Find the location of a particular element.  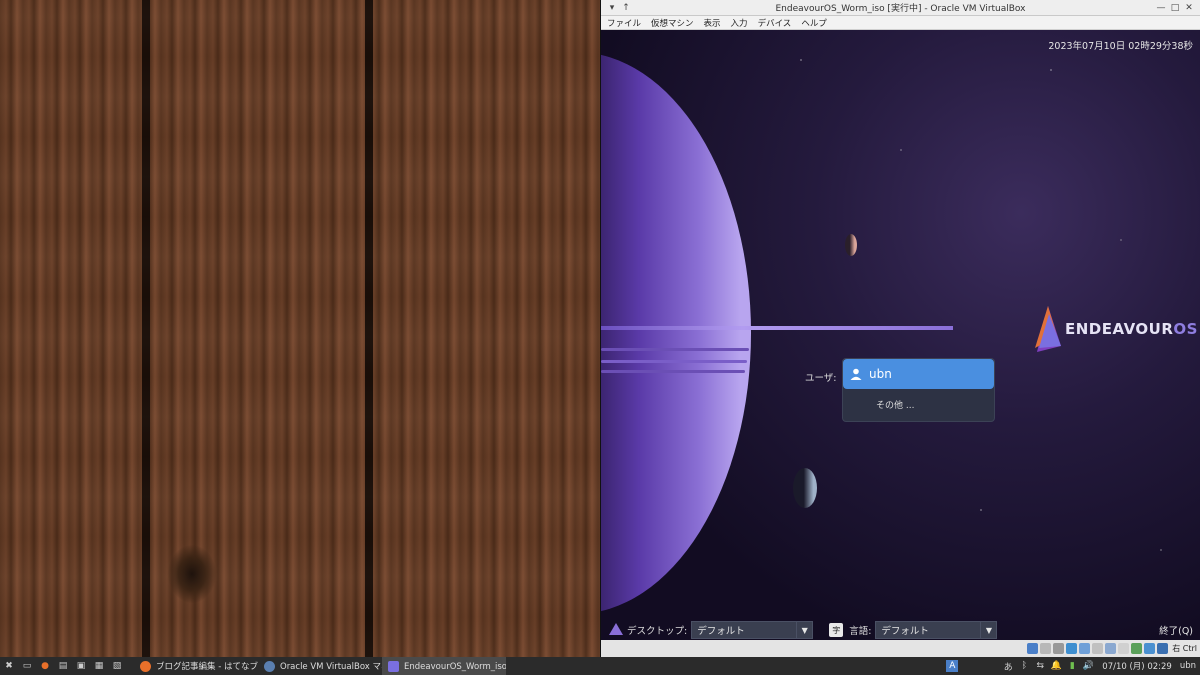

keep-above-icon: ↑ is located at coordinates (626, 8).